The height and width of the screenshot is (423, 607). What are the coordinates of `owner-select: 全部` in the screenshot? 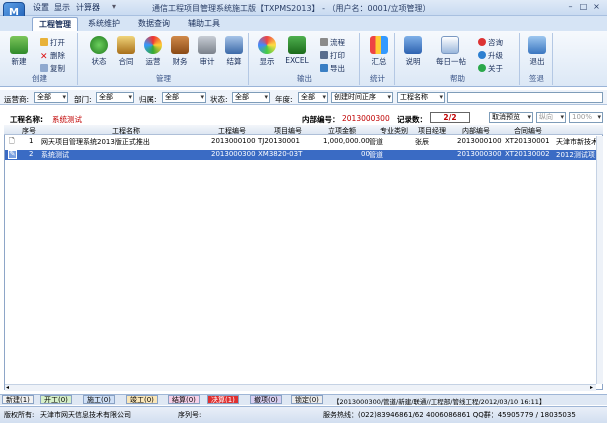 It's located at (184, 97).